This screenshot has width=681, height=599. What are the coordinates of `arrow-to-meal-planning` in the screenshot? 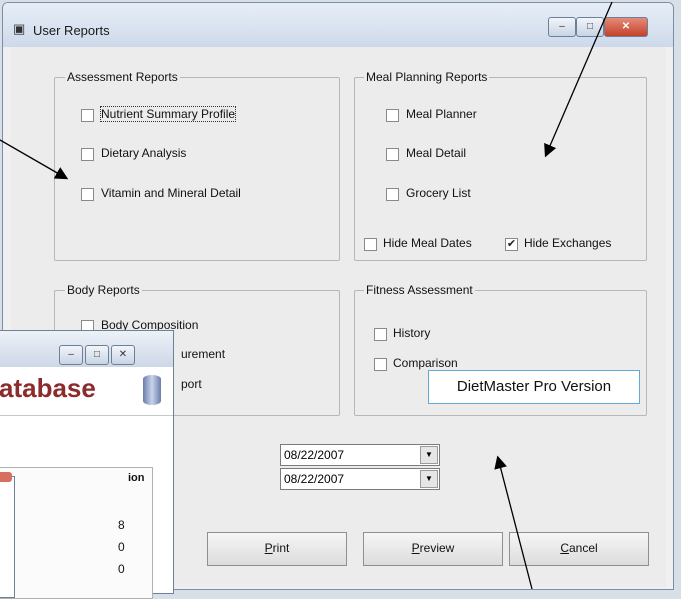 It's located at (578, 79).